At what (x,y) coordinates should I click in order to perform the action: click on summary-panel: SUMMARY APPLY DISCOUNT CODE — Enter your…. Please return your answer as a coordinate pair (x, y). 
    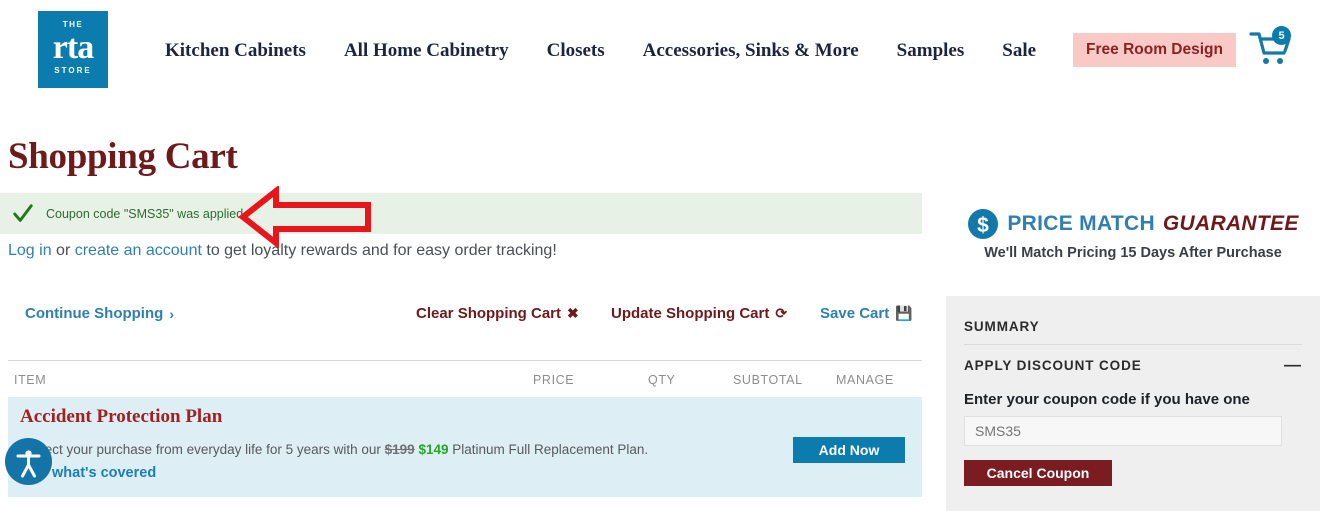
    Looking at the image, I should click on (1133, 403).